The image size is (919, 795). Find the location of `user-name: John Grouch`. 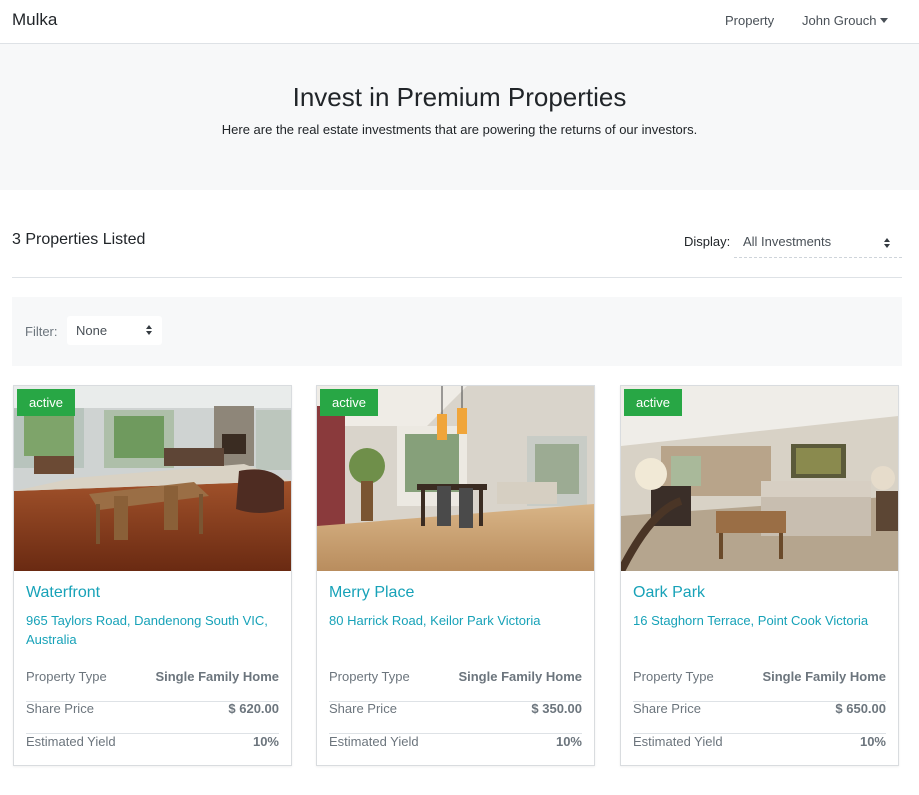

user-name: John Grouch is located at coordinates (839, 20).